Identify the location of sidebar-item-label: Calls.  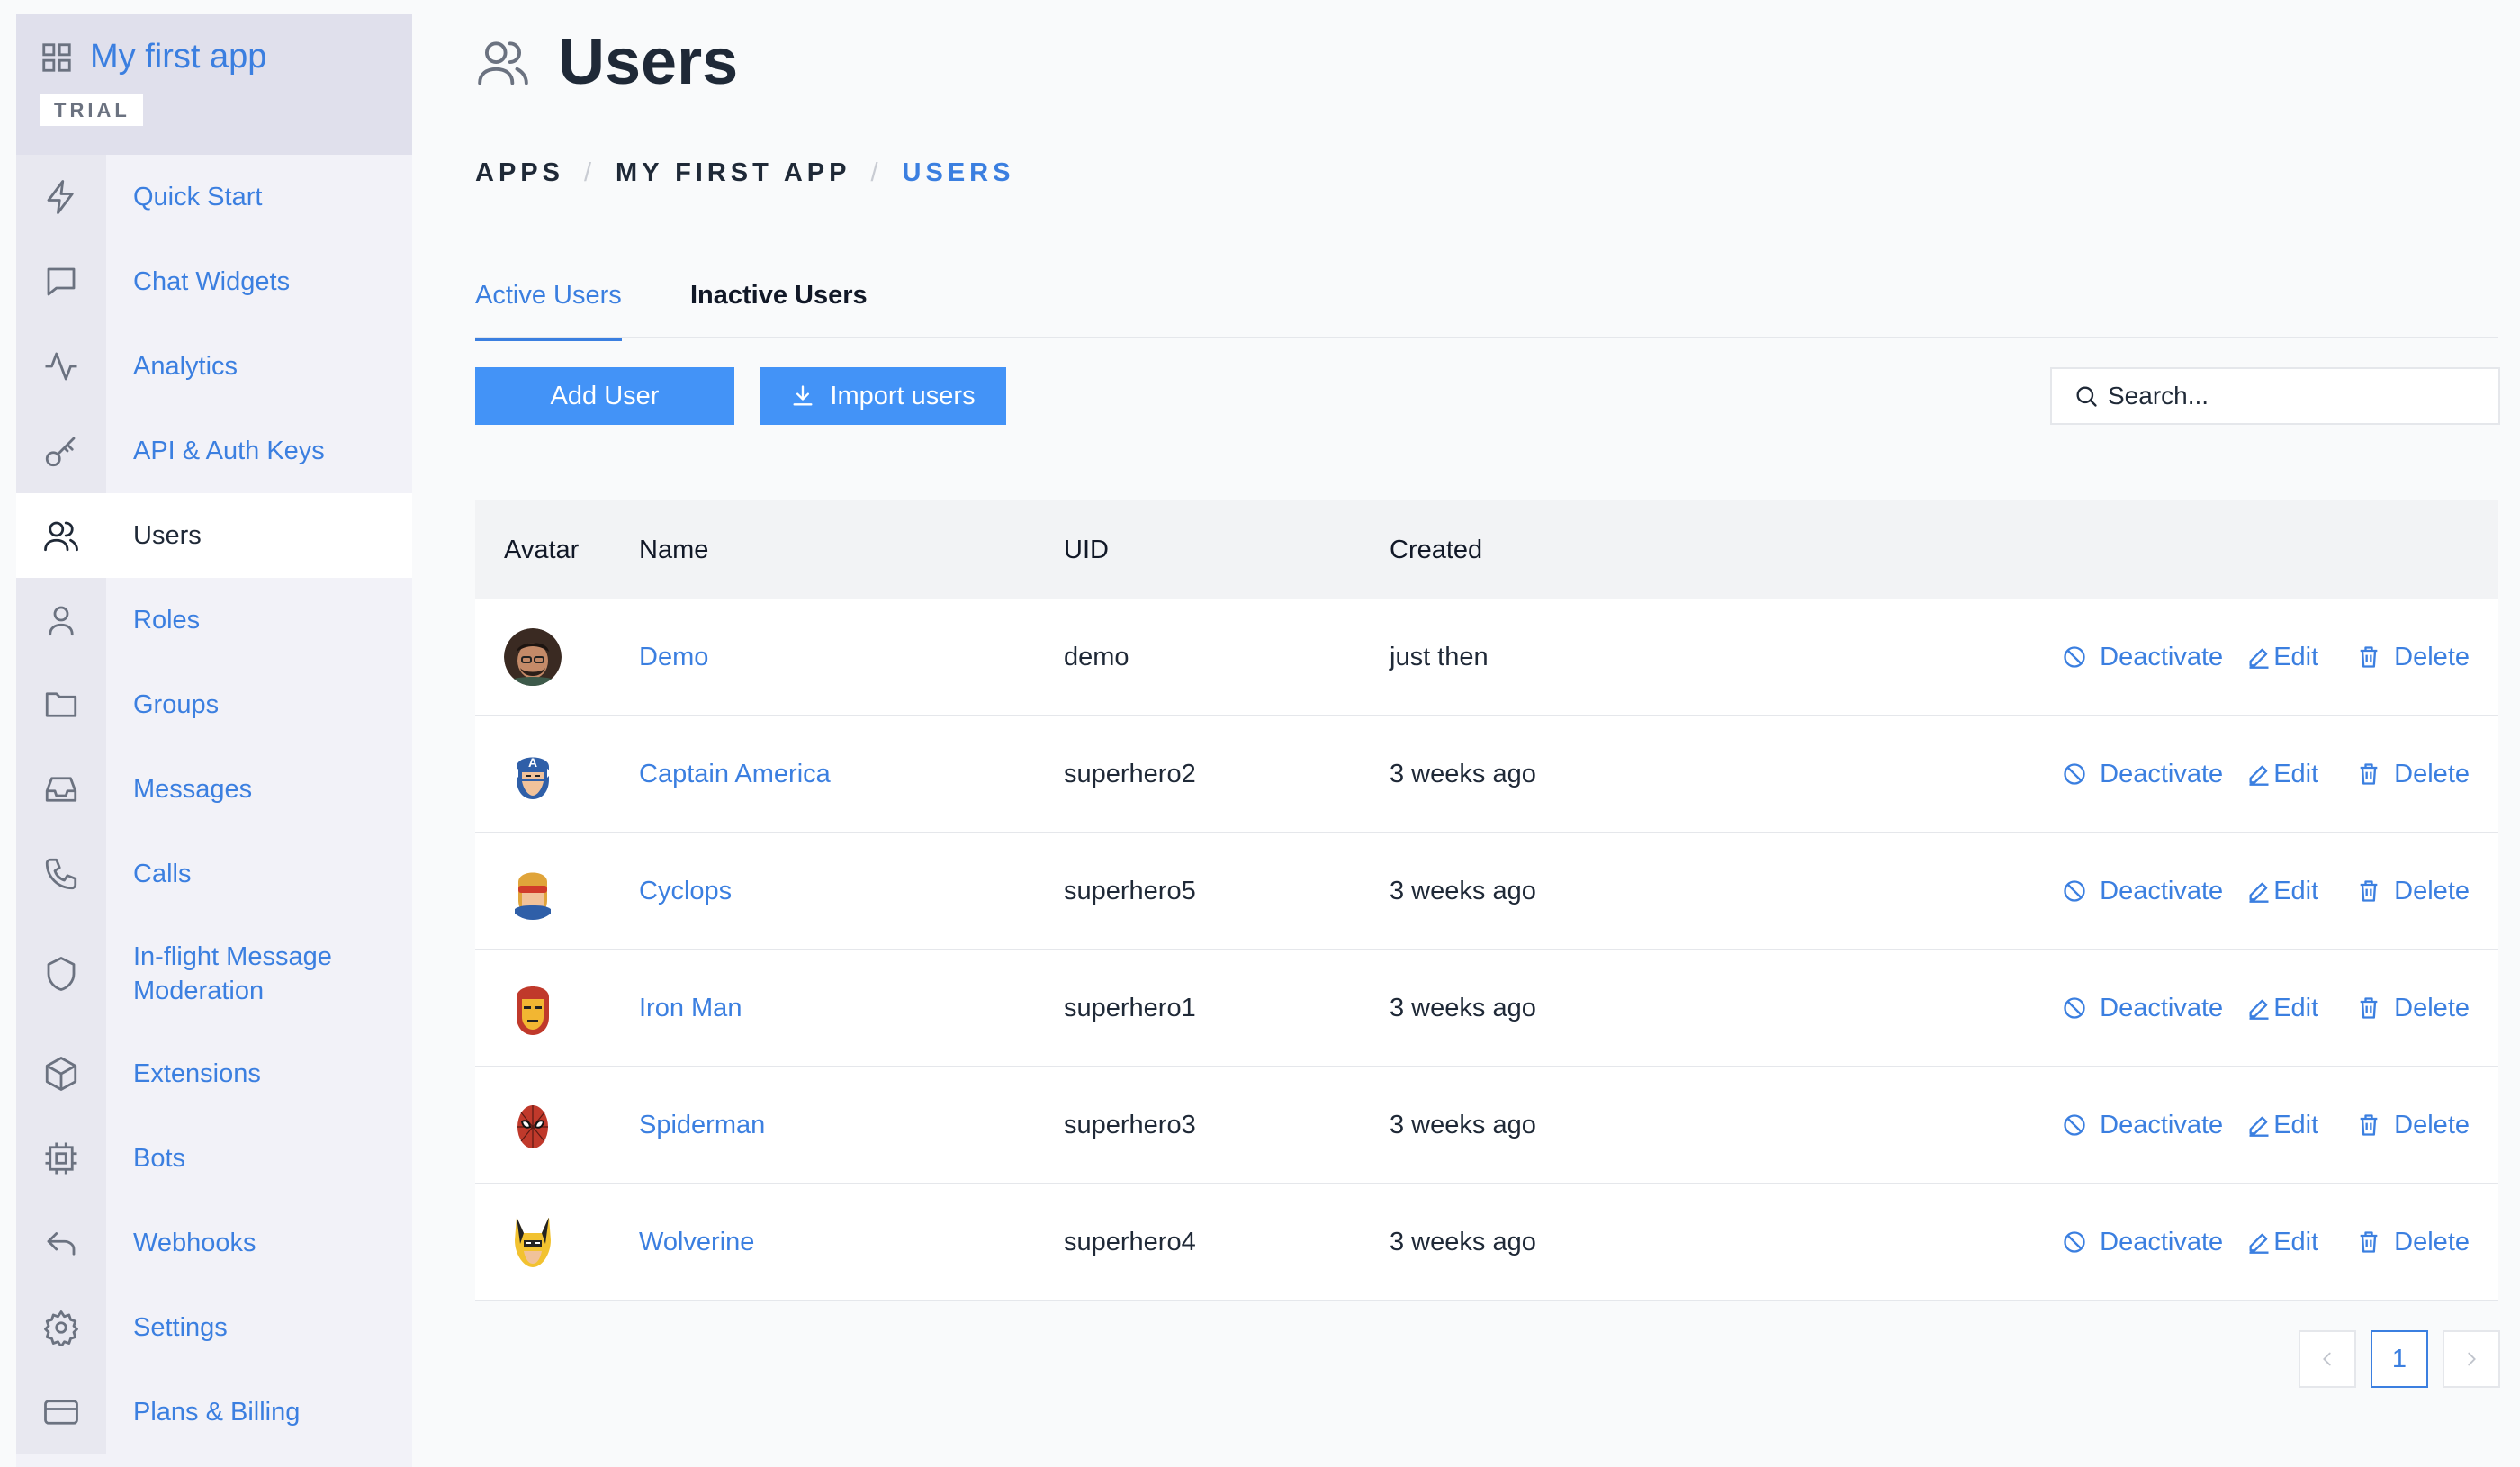
(163, 874).